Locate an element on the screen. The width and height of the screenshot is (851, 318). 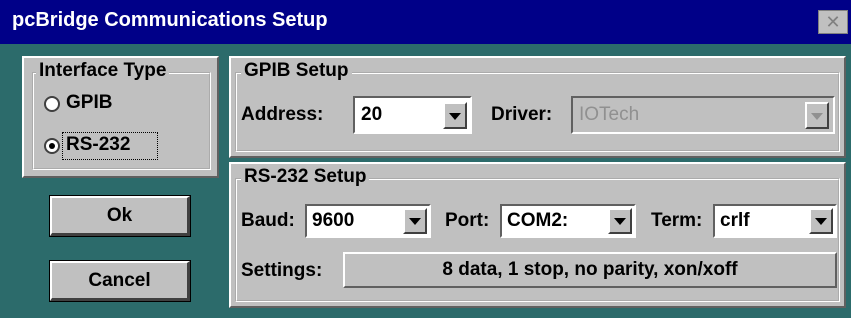
port-select: COM2: is located at coordinates (568, 221).